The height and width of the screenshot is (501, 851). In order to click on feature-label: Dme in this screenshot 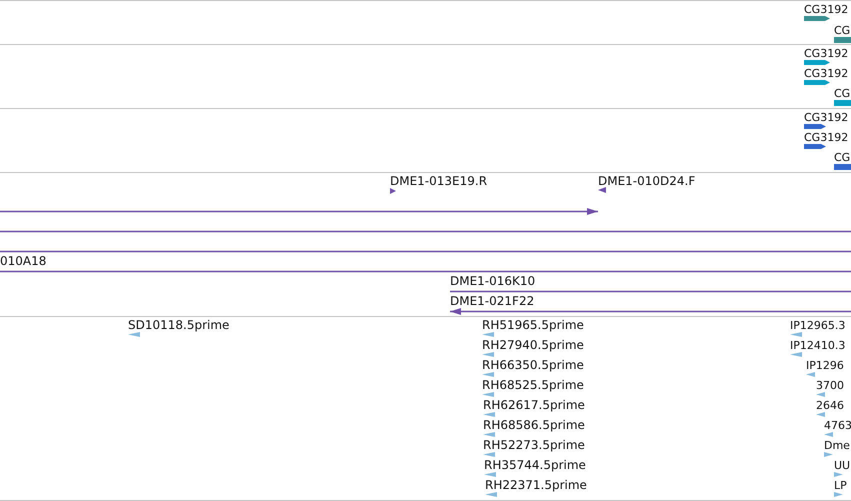, I will do `click(837, 445)`.